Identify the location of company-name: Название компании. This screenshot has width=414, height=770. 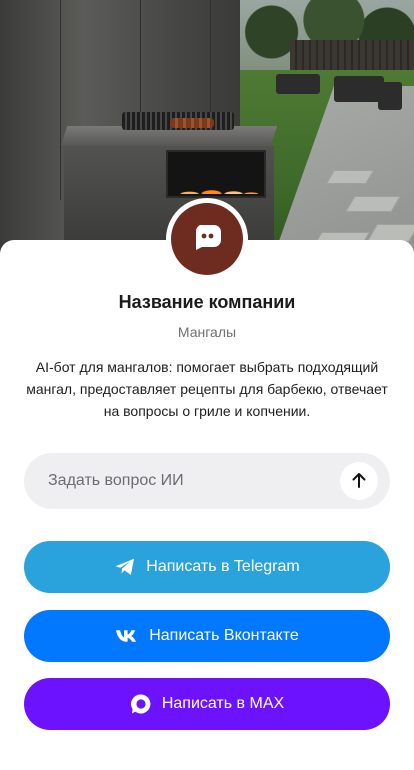
(207, 302).